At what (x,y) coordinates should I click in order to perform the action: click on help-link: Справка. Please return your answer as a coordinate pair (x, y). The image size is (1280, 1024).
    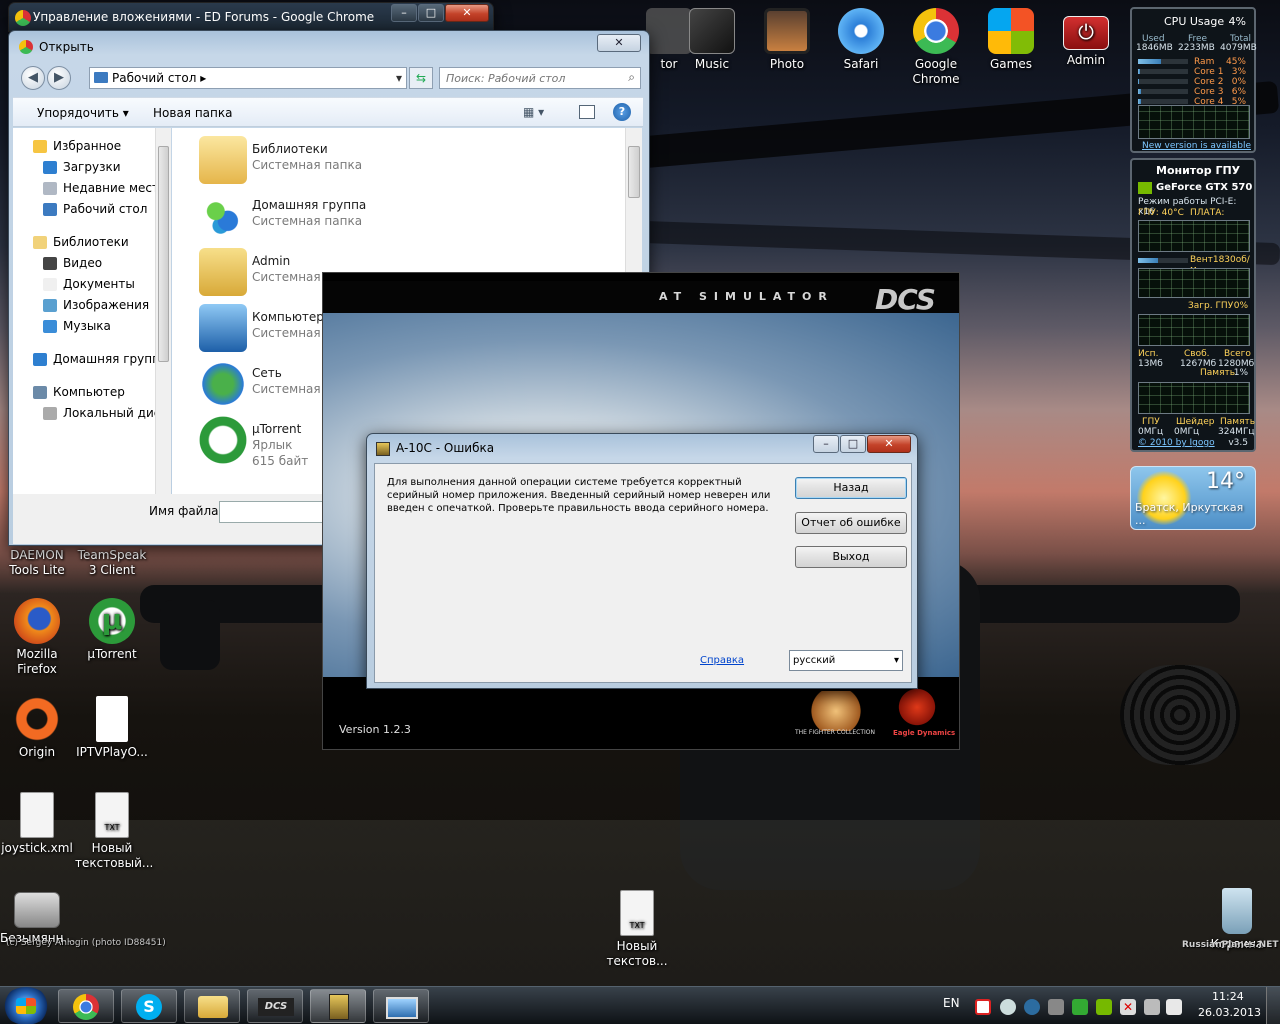
    Looking at the image, I should click on (722, 660).